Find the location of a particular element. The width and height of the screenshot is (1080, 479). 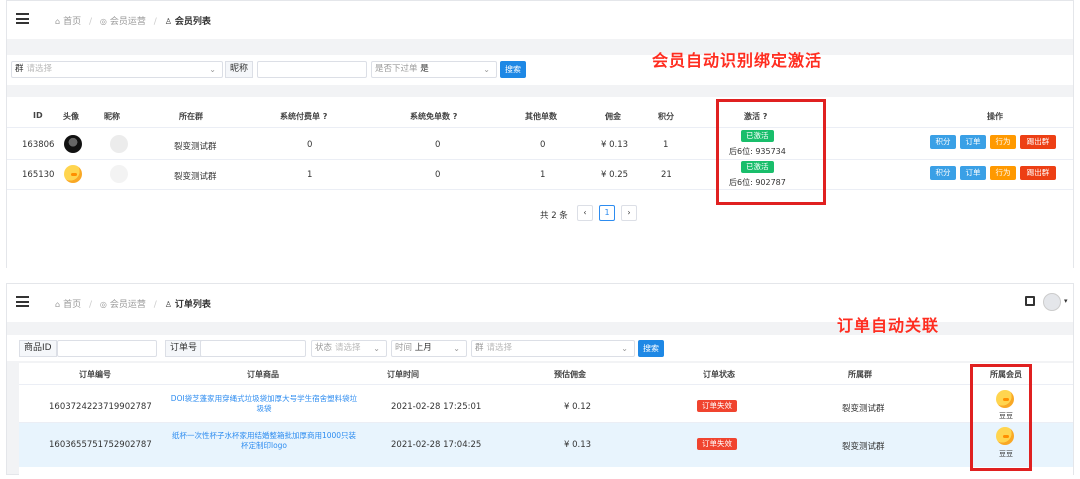

next-page-button: › is located at coordinates (629, 213).